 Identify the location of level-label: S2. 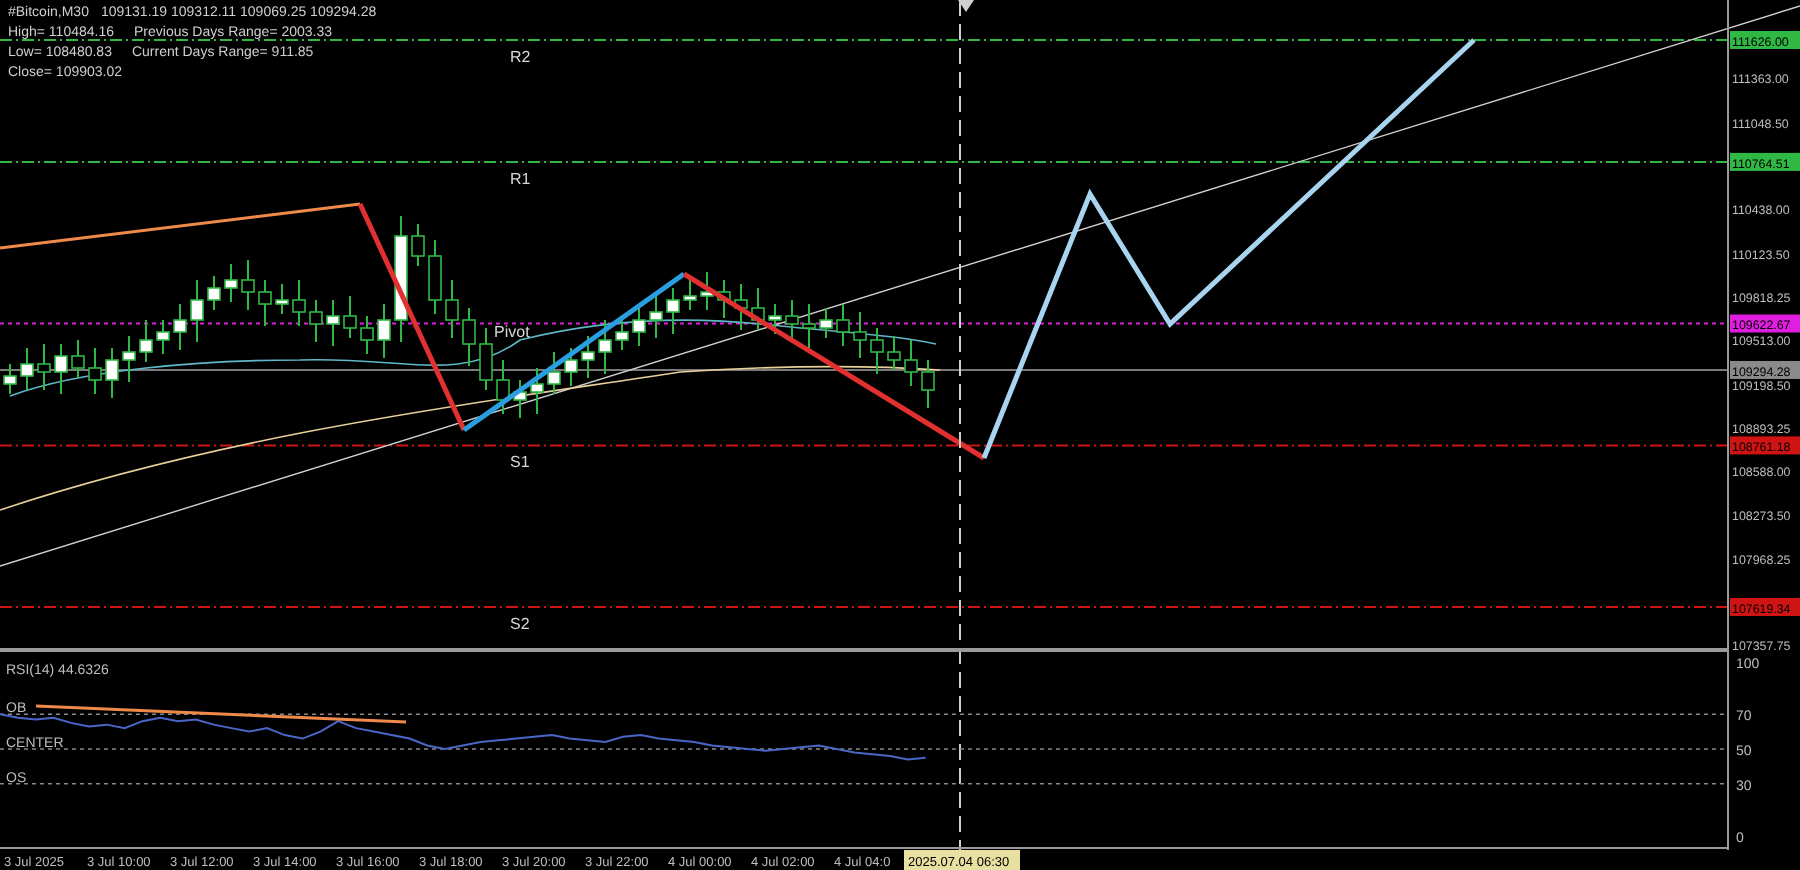
(520, 624).